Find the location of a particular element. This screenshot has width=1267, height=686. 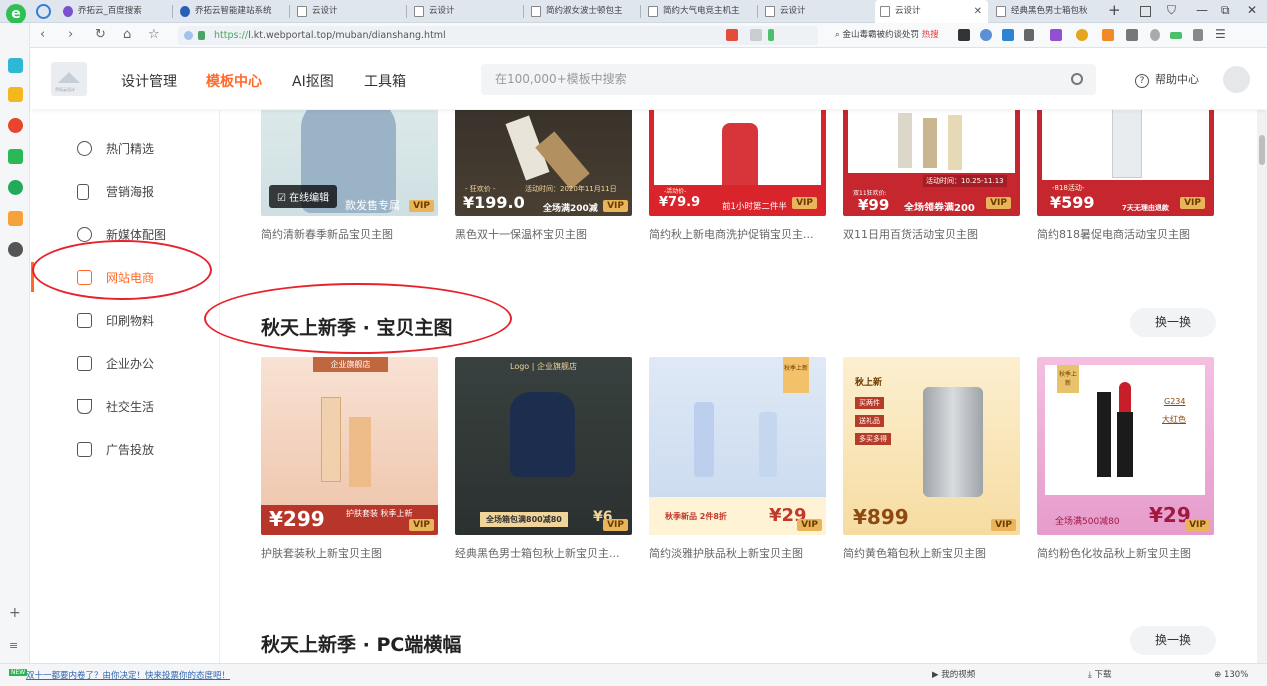

game-ext-icon is located at coordinates (1108, 35).